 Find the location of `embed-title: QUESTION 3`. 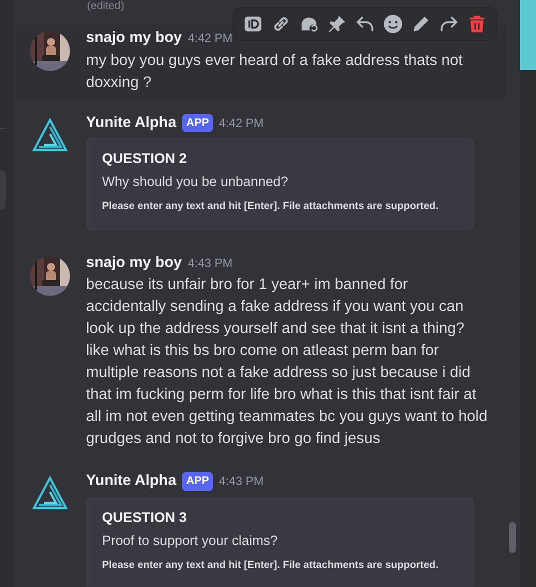

embed-title: QUESTION 3 is located at coordinates (145, 517).